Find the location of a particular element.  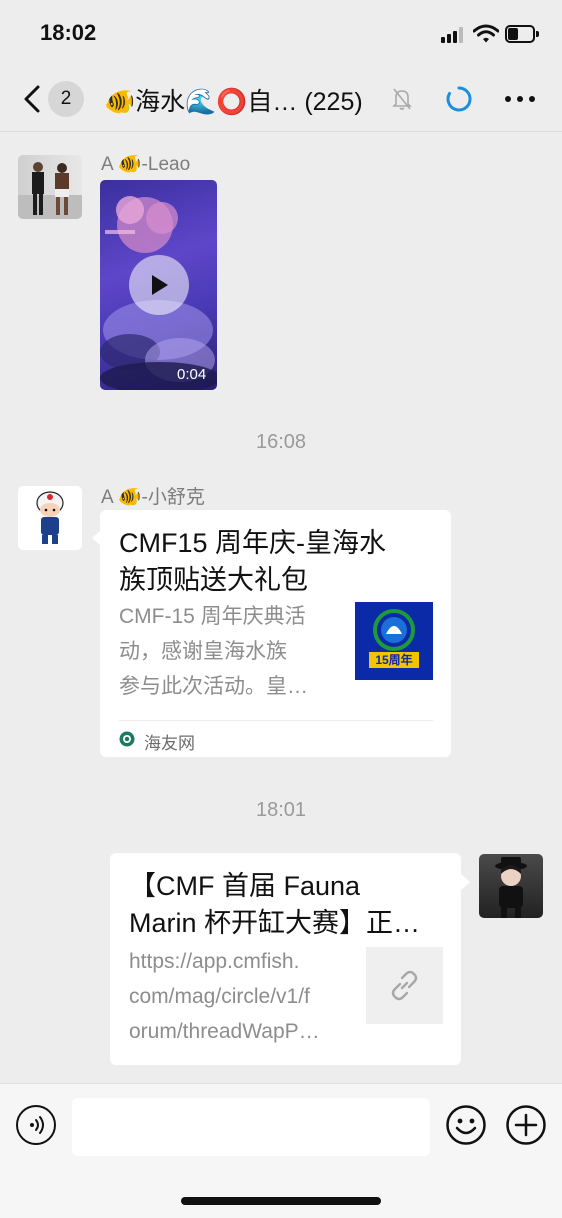

link-card-description-line: 动，感谢皇海水族 is located at coordinates (203, 651).